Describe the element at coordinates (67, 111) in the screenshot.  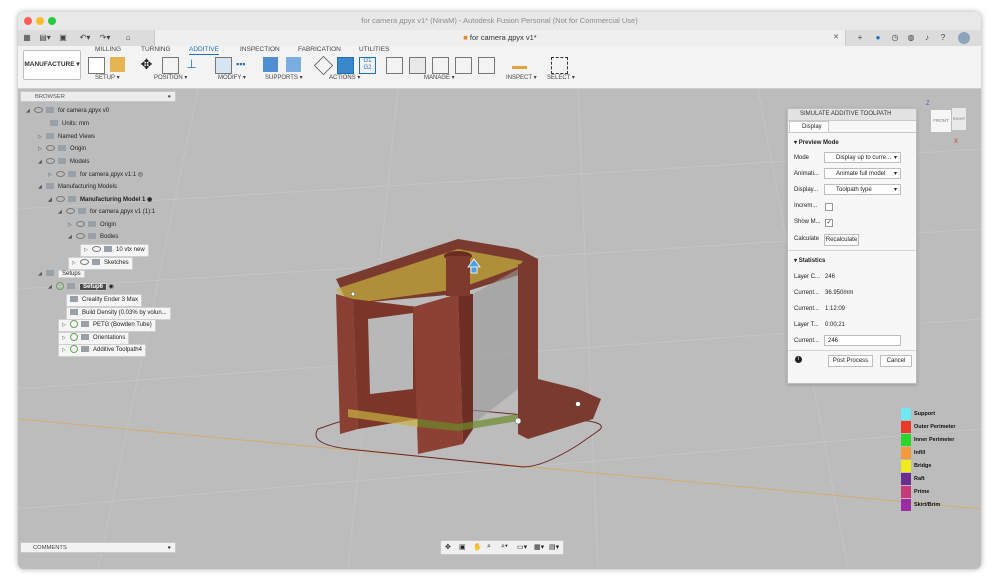
I see `browser-item: ◢ for camera друх v0` at that location.